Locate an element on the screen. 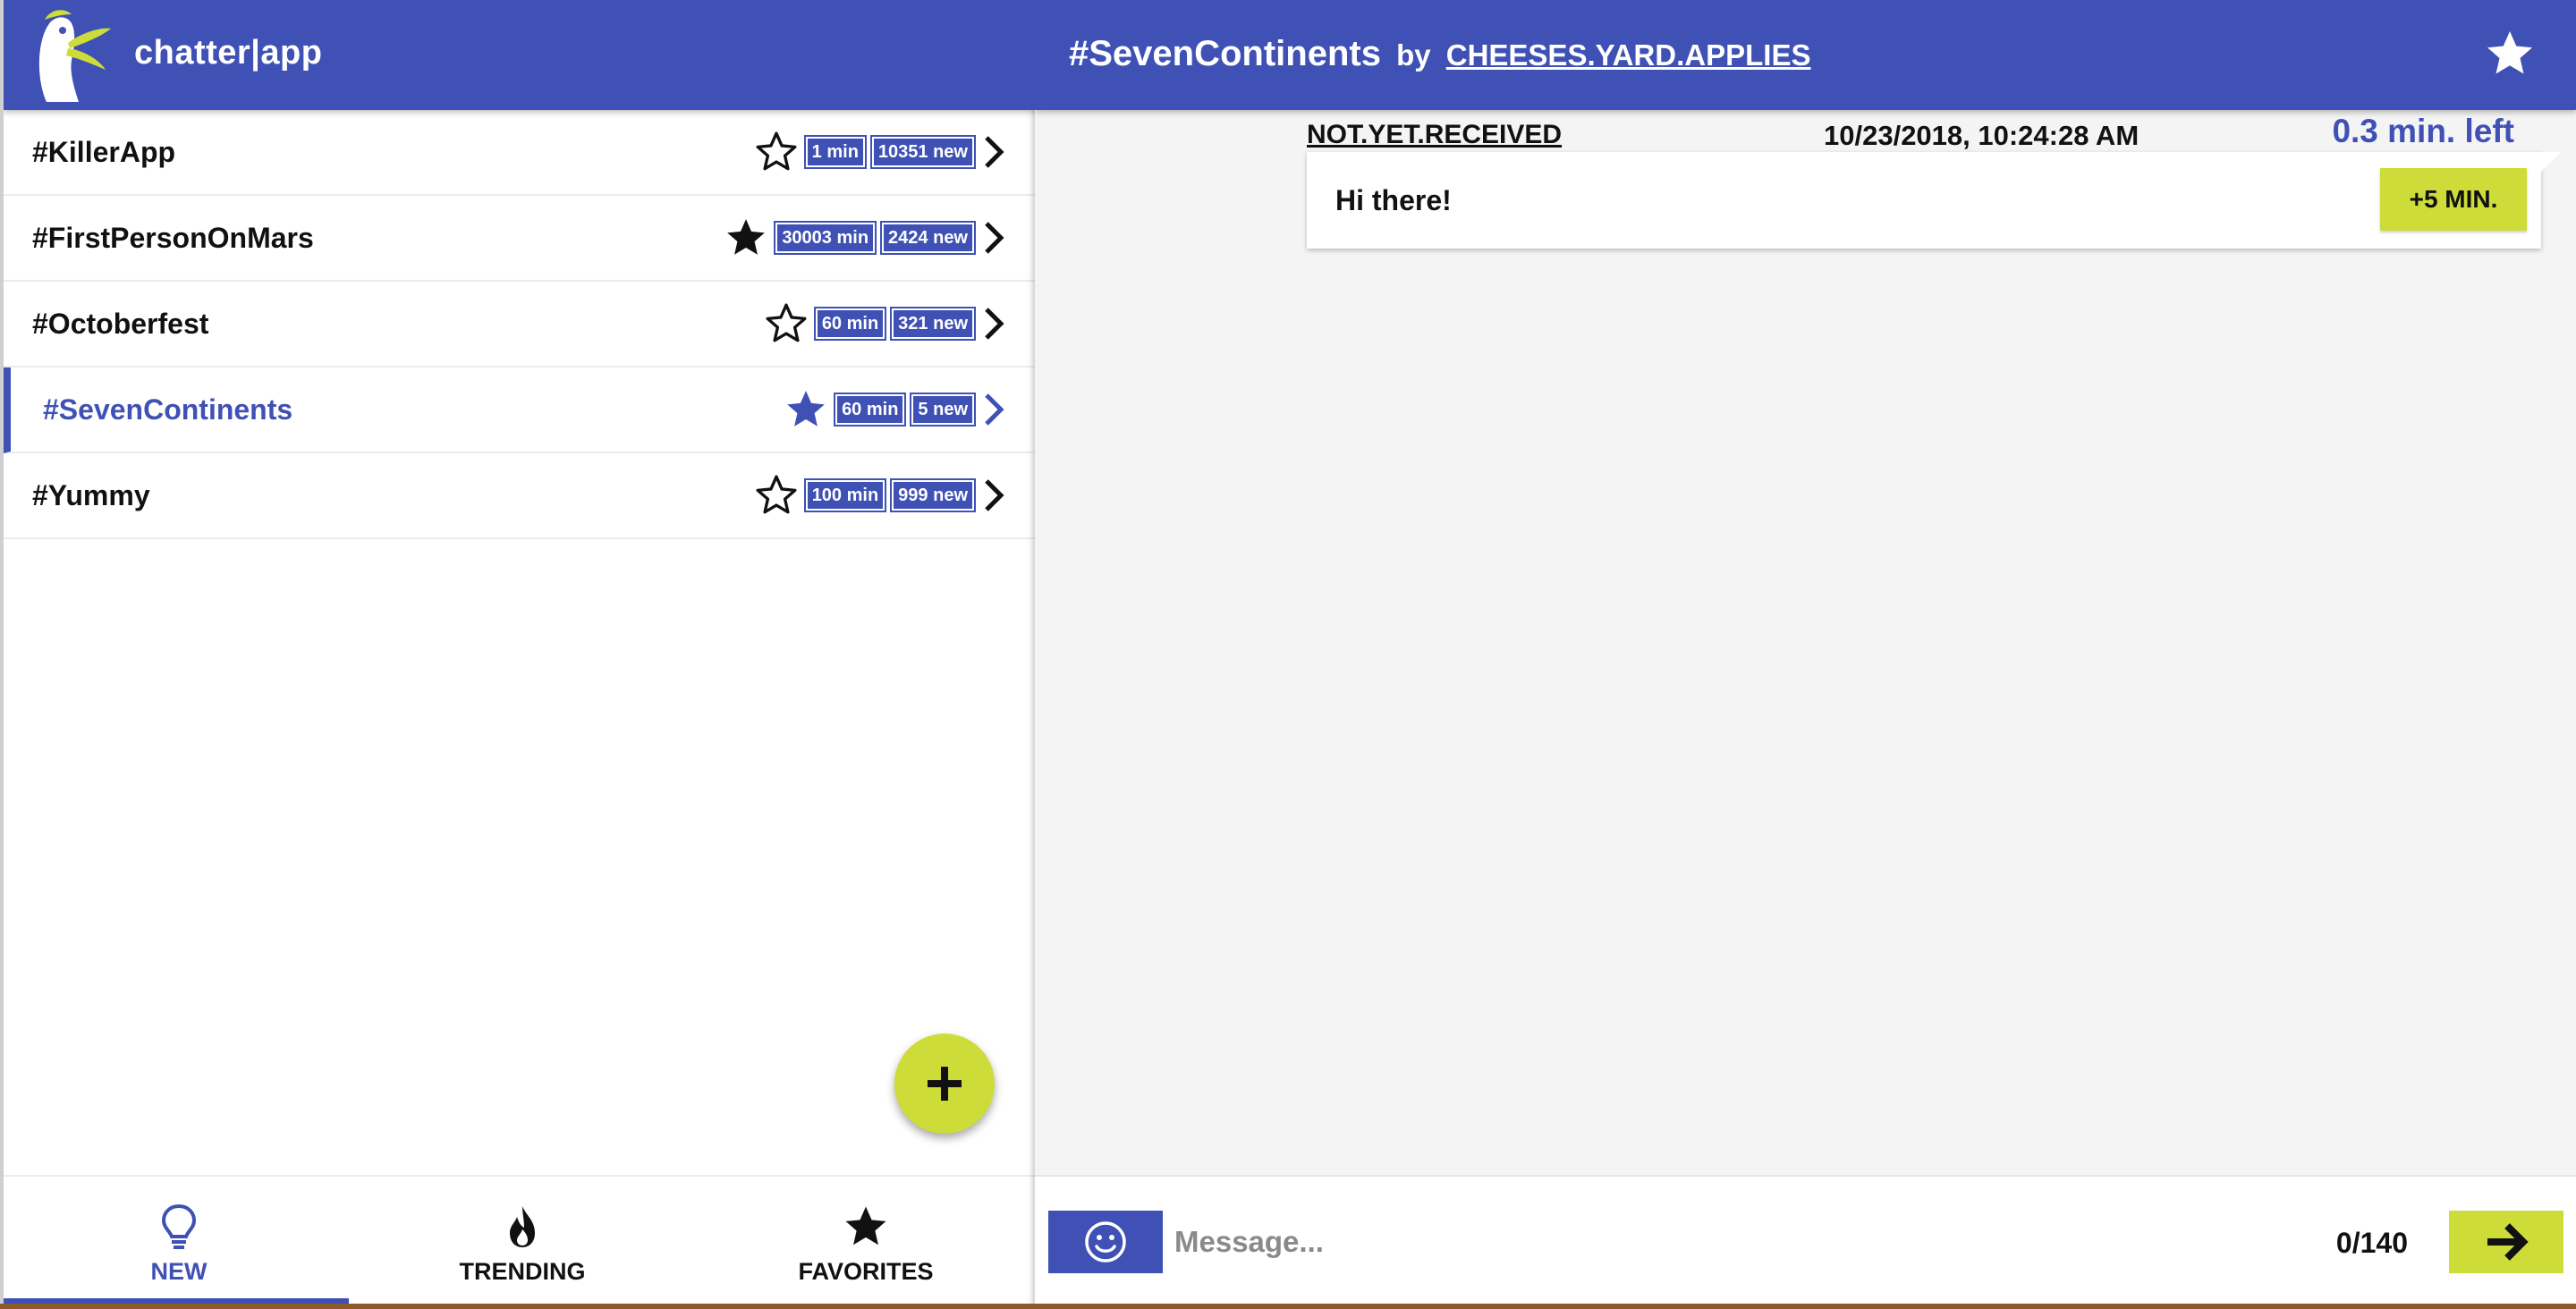 This screenshot has width=2576, height=1309. tab-trending: TRENDING is located at coordinates (522, 1243).